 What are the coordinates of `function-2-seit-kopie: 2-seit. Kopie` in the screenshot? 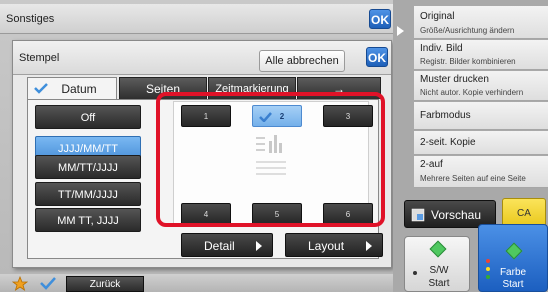 It's located at (481, 143).